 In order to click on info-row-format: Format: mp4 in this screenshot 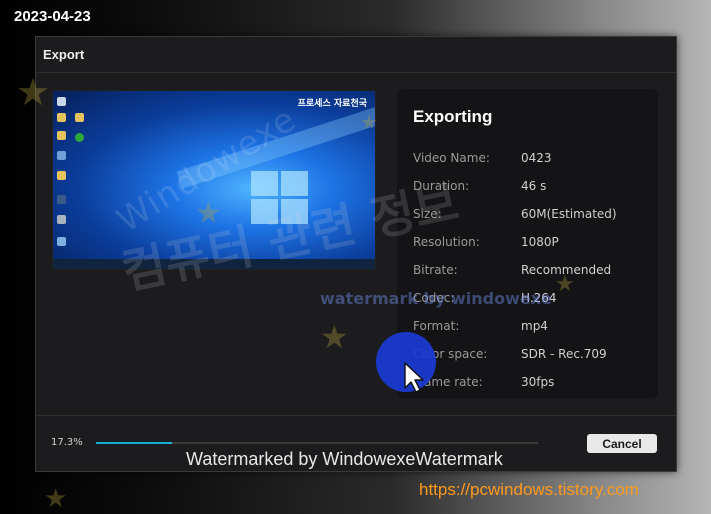, I will do `click(533, 326)`.